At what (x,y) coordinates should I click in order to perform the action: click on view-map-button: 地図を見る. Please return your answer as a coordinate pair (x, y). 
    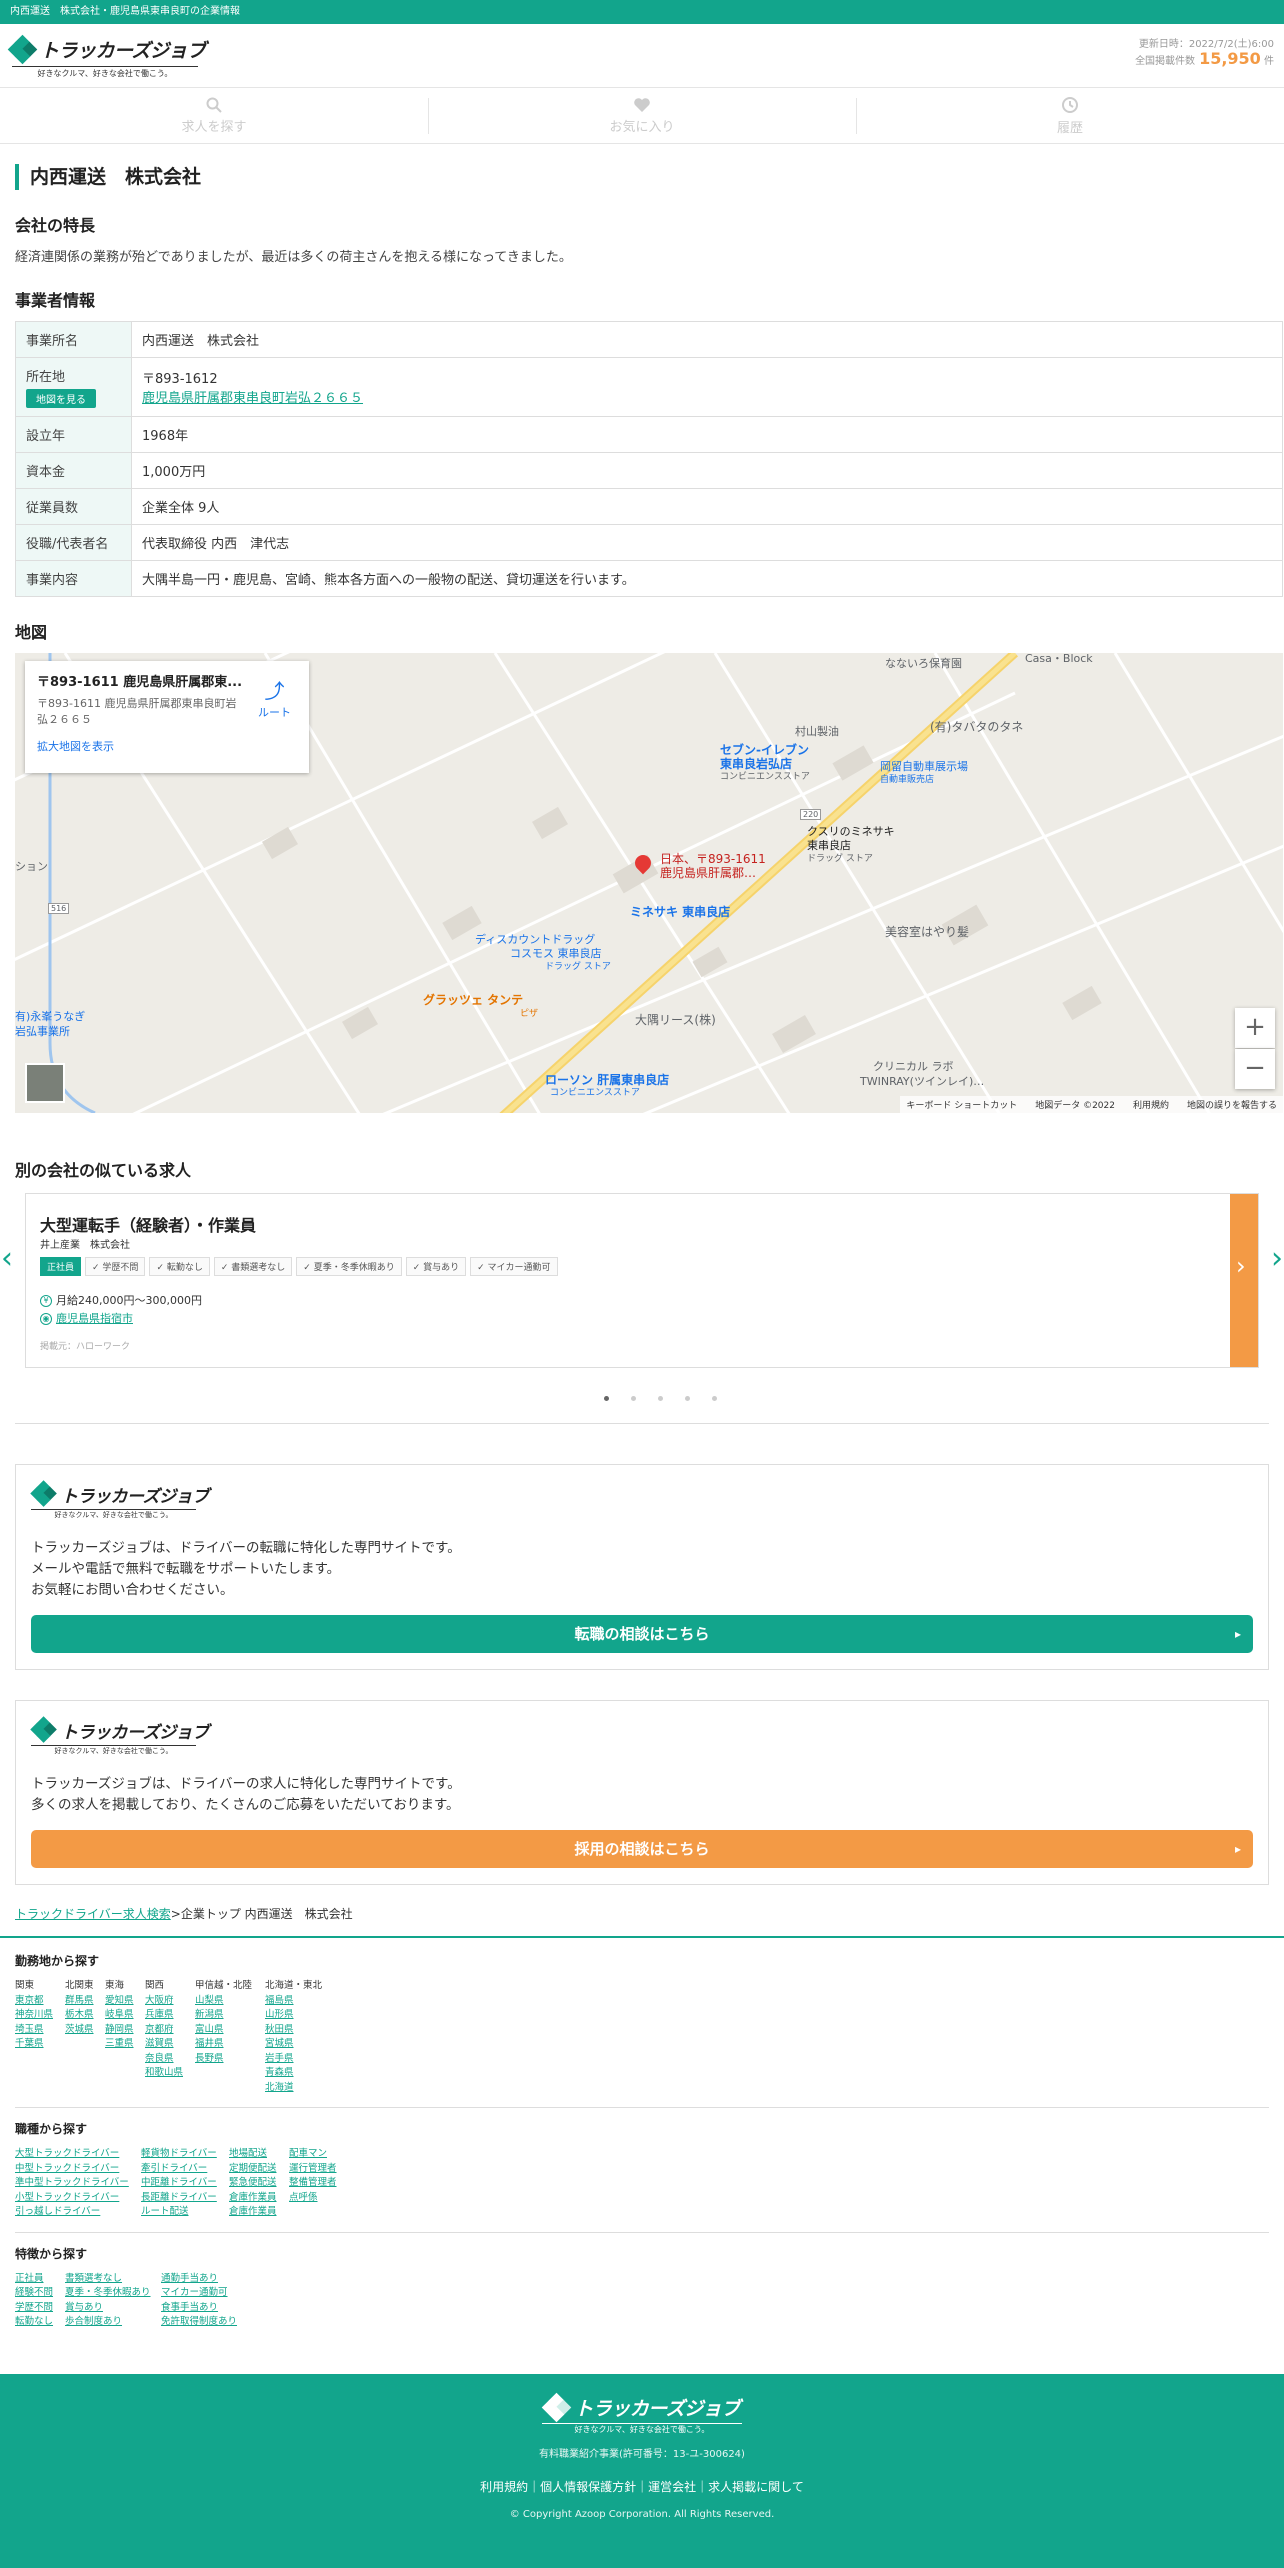
    Looking at the image, I should click on (61, 398).